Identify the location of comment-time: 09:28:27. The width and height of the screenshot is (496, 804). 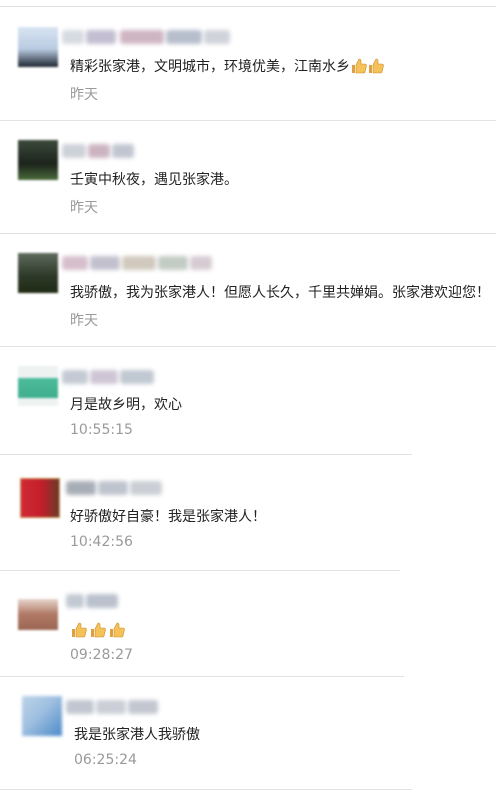
(101, 655).